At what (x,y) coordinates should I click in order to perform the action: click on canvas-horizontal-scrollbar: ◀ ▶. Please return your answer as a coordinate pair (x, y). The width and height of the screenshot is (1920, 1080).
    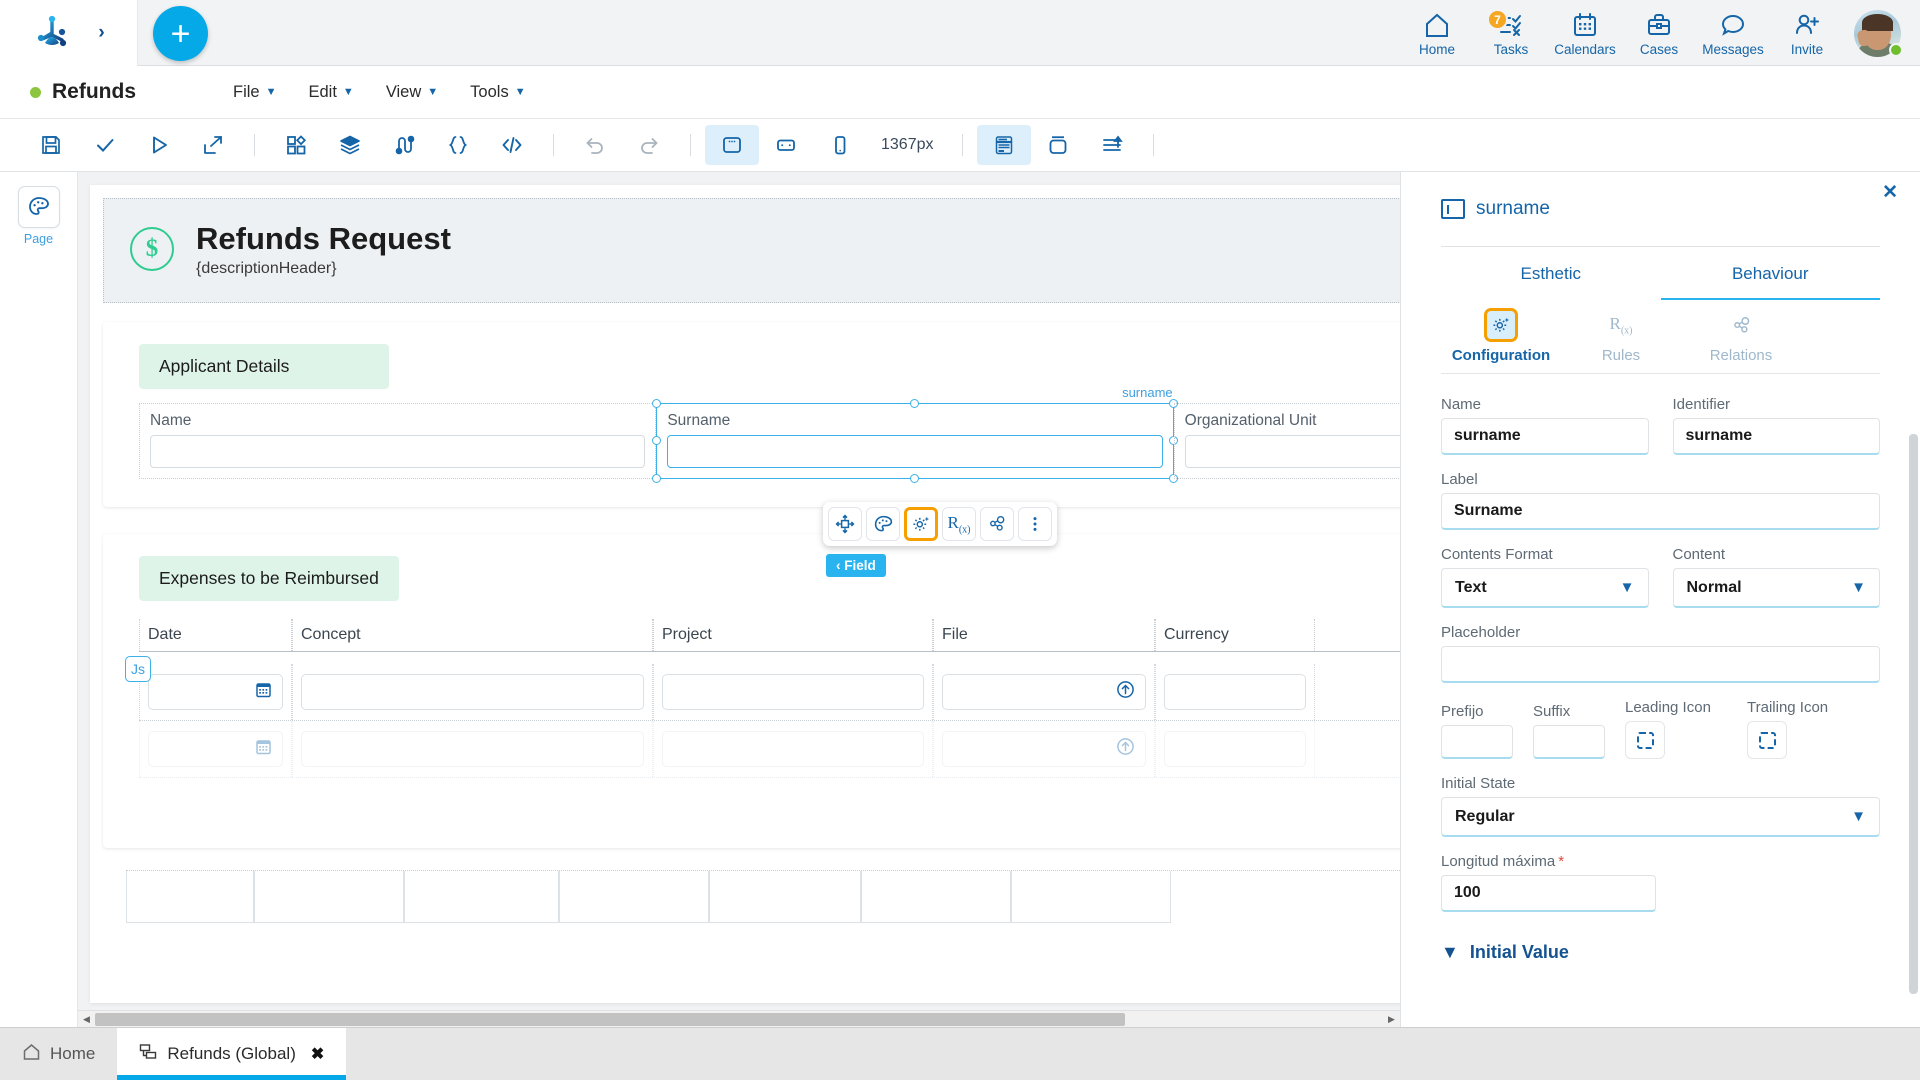
    Looking at the image, I should click on (739, 1018).